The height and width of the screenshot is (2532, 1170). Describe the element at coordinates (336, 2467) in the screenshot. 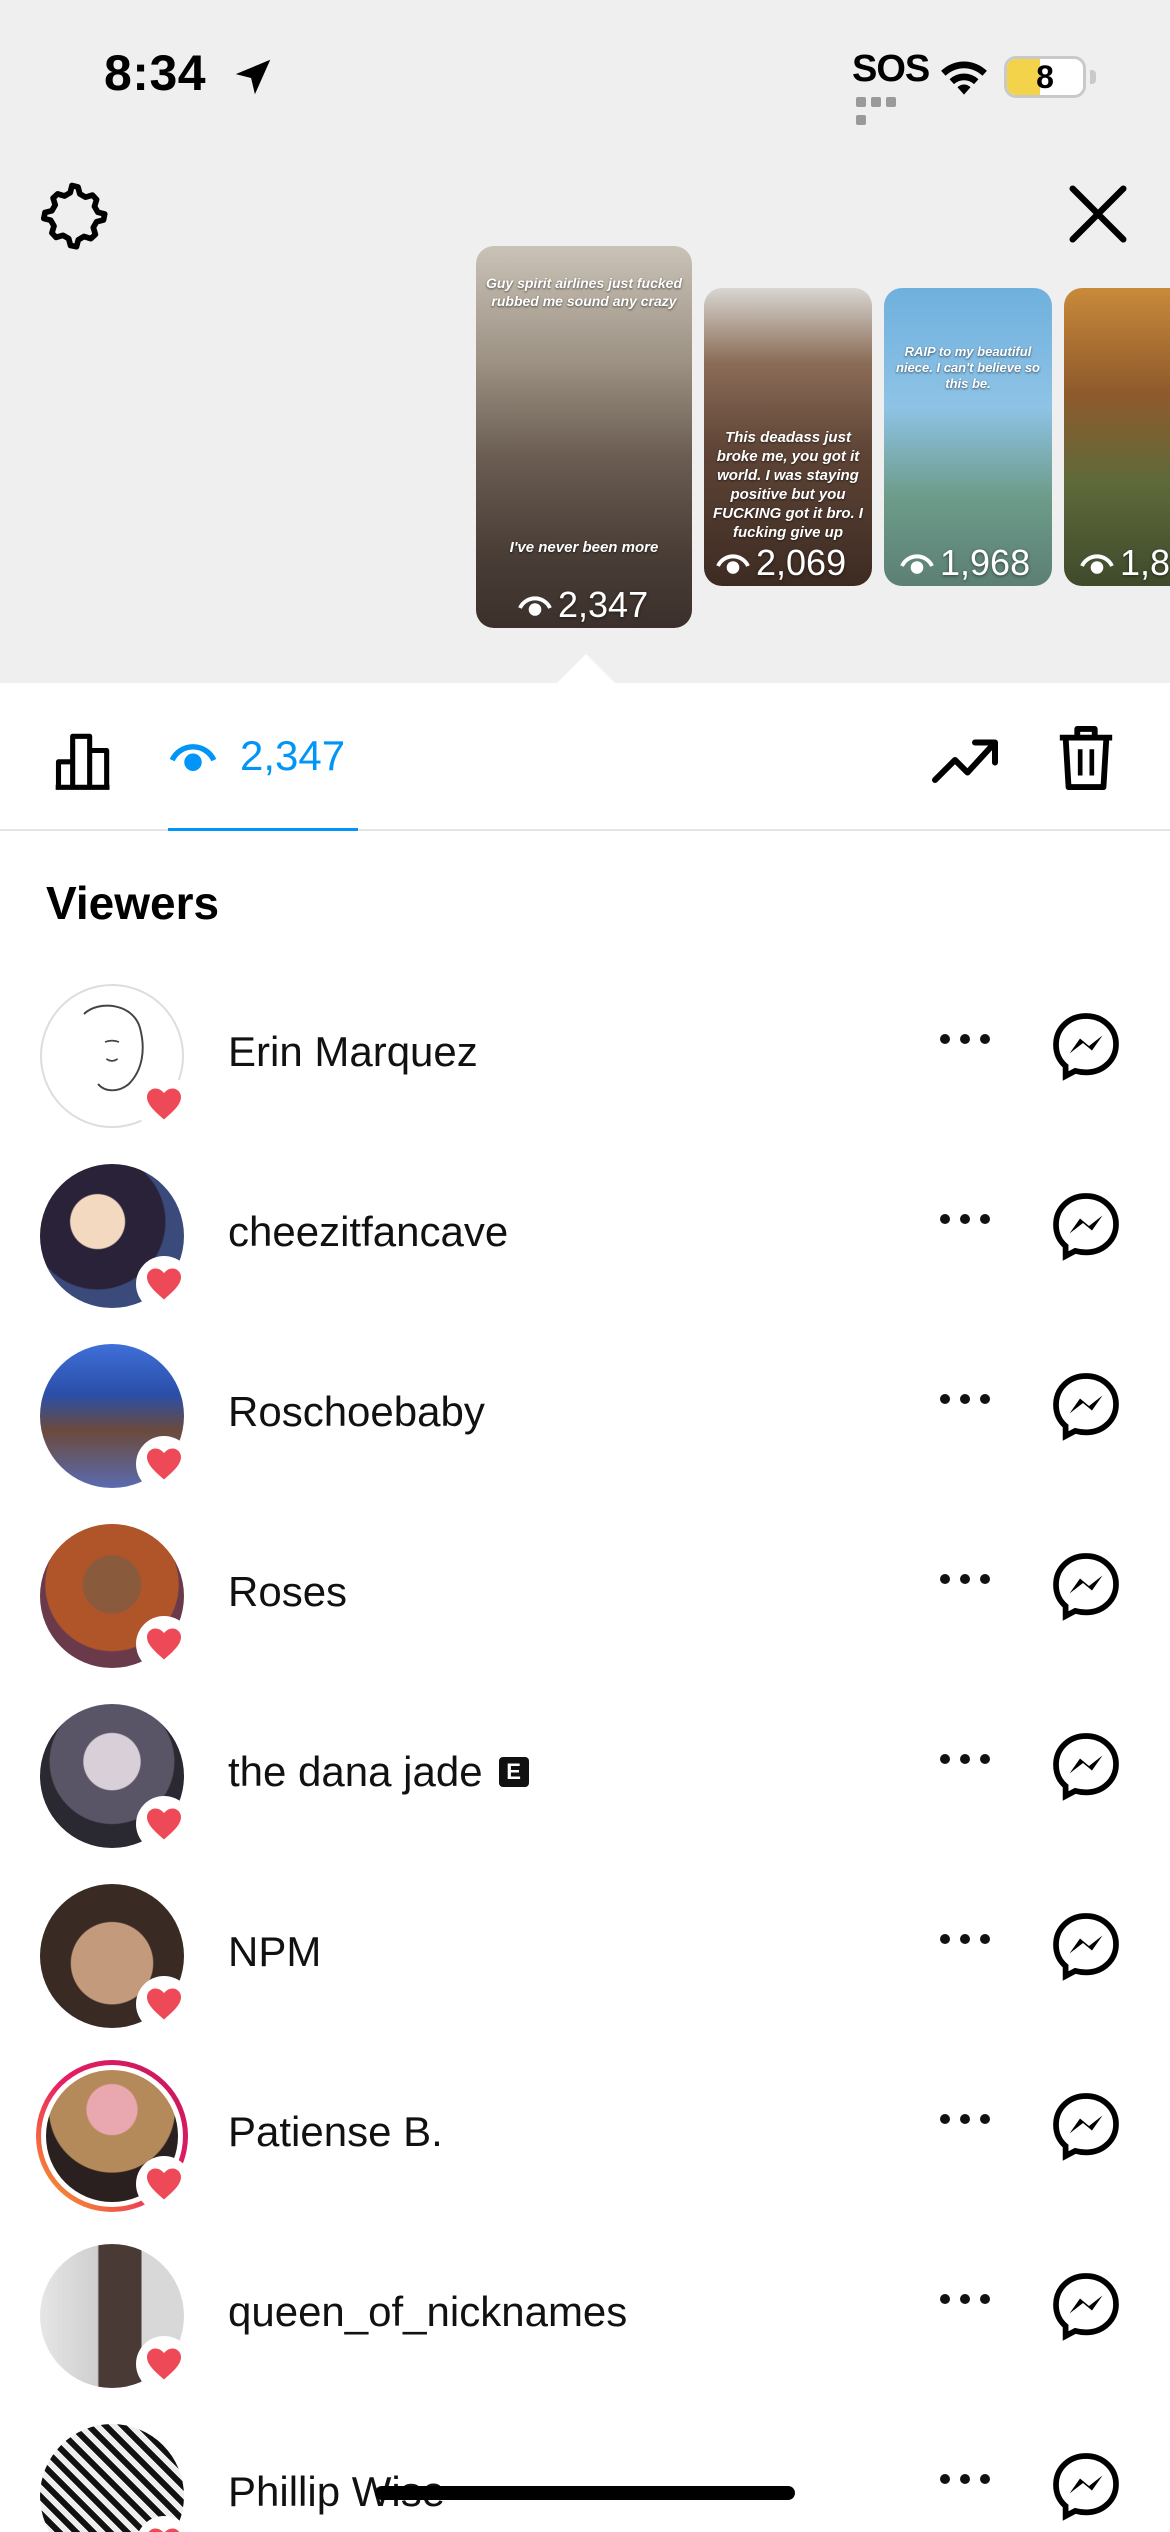

I see `viewer-username: Phillip Wise` at that location.